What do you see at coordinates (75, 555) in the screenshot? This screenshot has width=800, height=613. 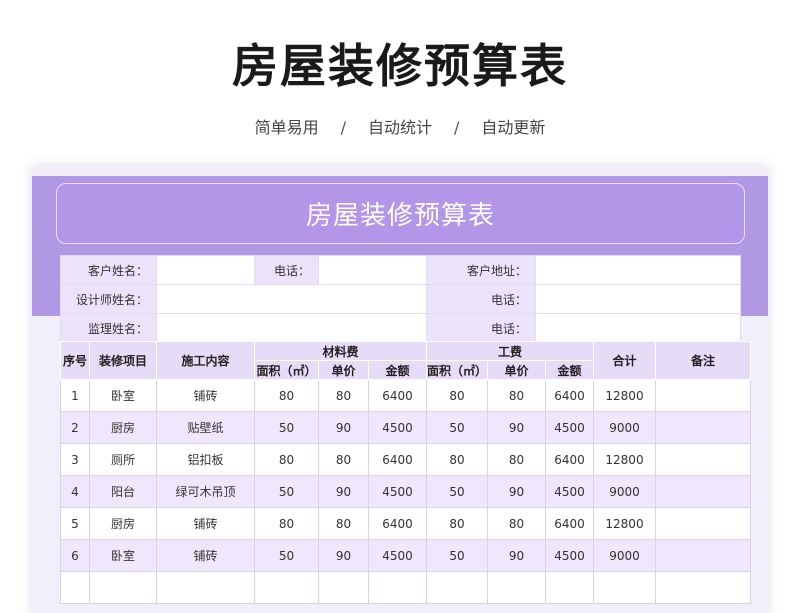 I see `cell-index: 6` at bounding box center [75, 555].